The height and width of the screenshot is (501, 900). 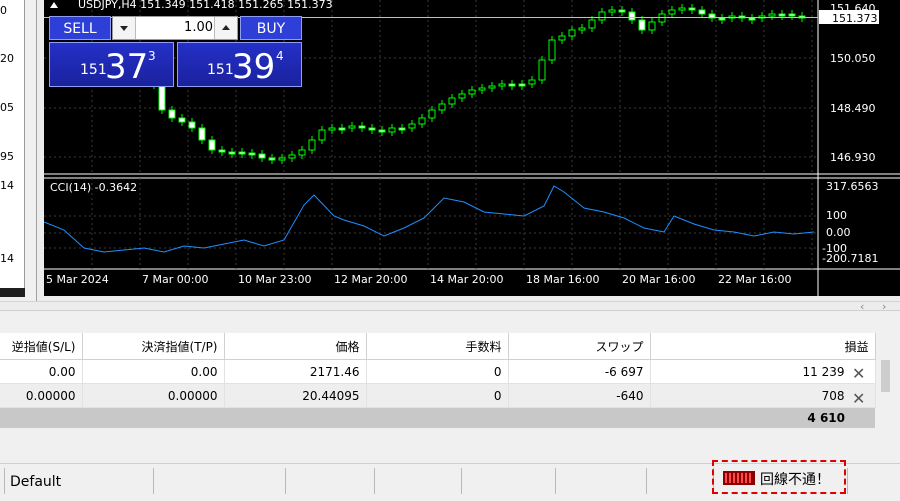 I want to click on increase-volume-button, so click(x=225, y=28).